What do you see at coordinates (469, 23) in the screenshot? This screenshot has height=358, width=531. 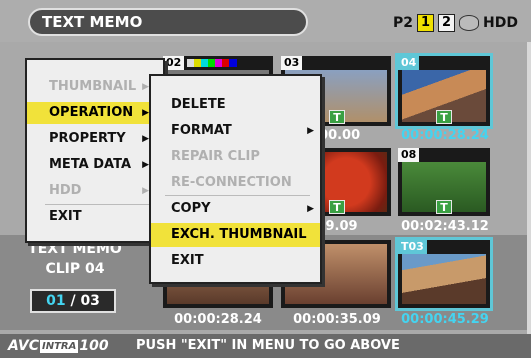 I see `hdd-icon` at bounding box center [469, 23].